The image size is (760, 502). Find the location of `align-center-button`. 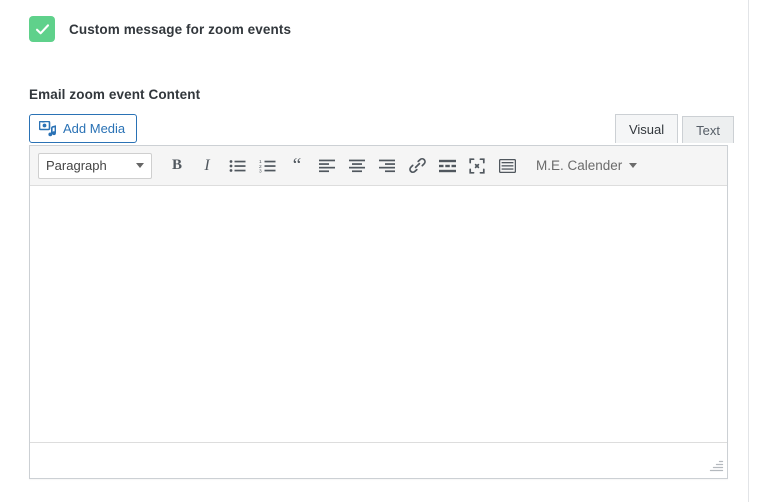

align-center-button is located at coordinates (357, 166).